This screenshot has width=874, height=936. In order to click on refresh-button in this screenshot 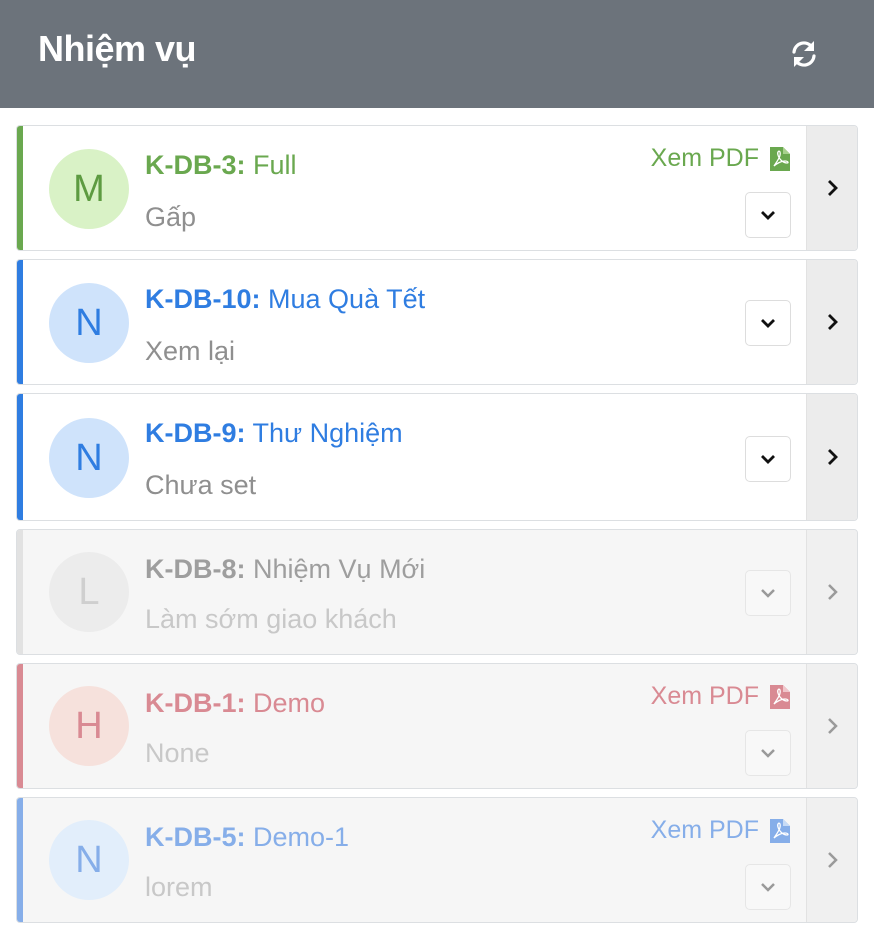, I will do `click(804, 54)`.